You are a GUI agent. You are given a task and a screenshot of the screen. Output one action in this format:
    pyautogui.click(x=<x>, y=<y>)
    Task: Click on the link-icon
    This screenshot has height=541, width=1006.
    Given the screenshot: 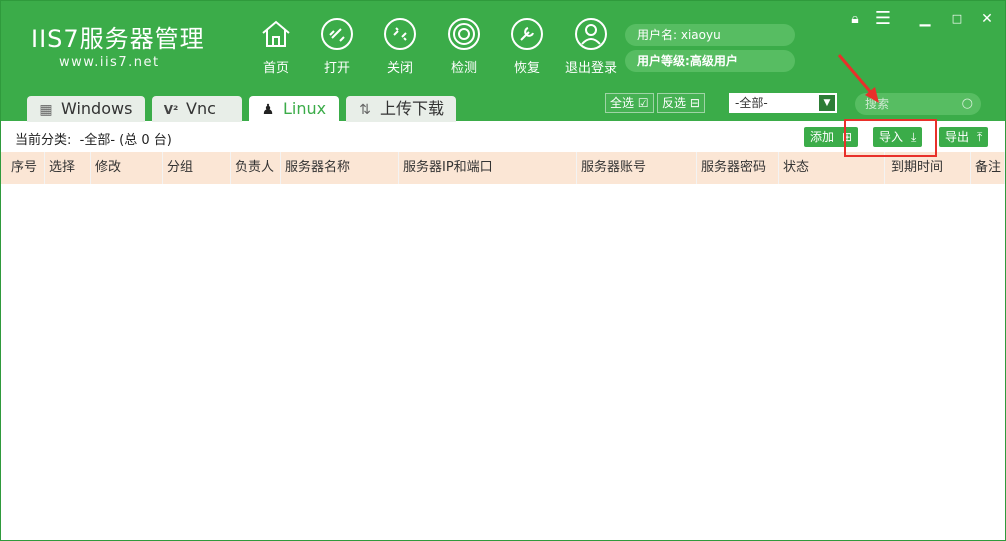 What is the action you would take?
    pyautogui.click(x=337, y=34)
    